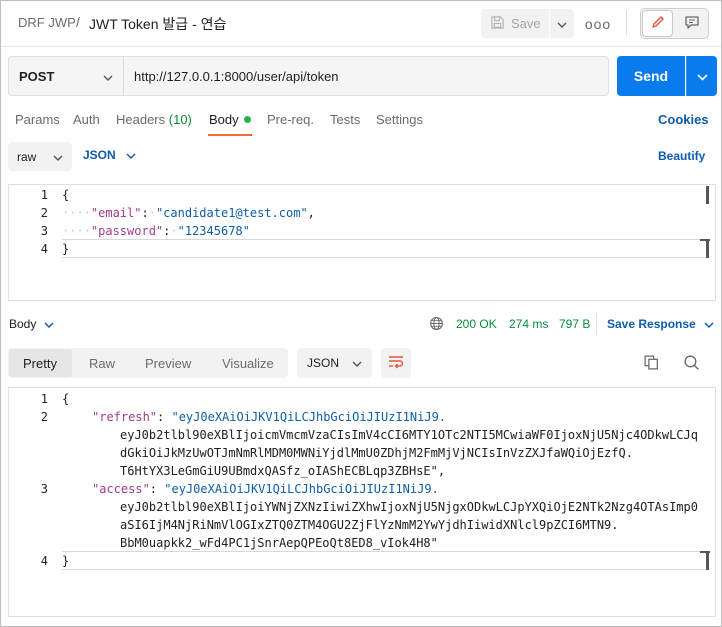  What do you see at coordinates (127, 231) in the screenshot?
I see `json-key-password: "password"` at bounding box center [127, 231].